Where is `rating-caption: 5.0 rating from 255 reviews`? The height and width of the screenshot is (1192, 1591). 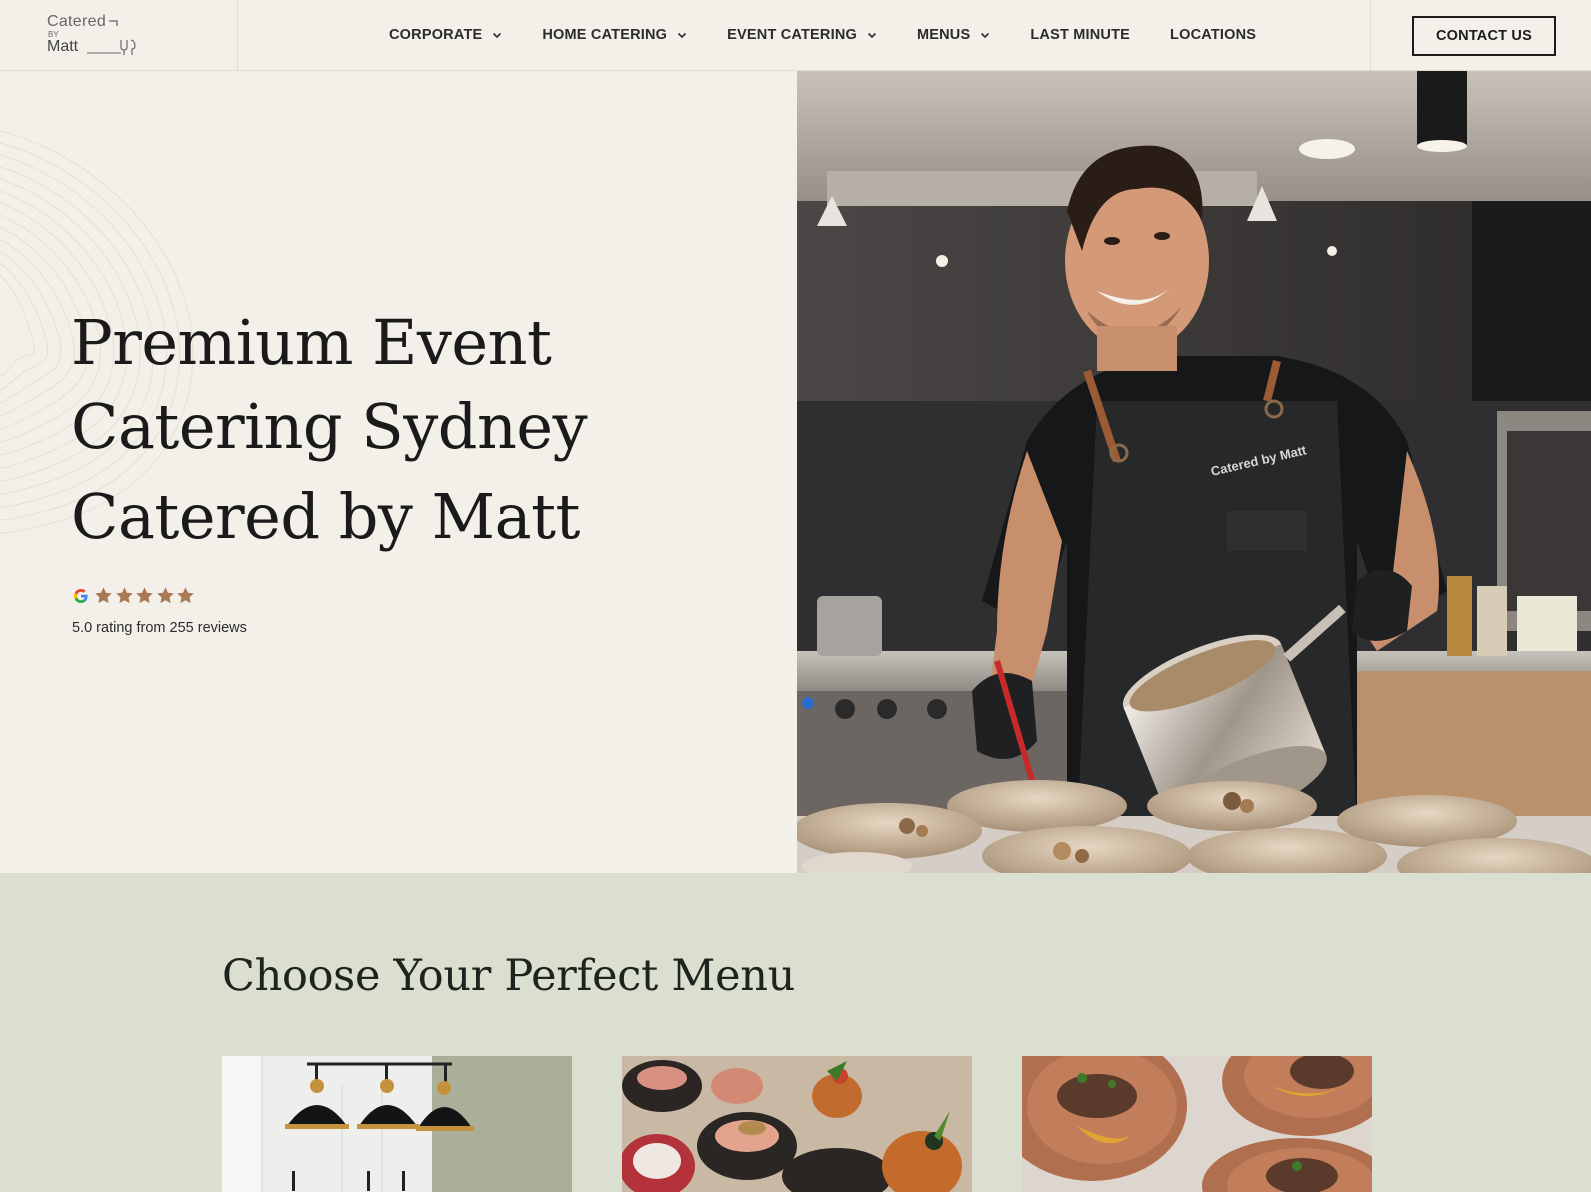
rating-caption: 5.0 rating from 255 reviews is located at coordinates (159, 628).